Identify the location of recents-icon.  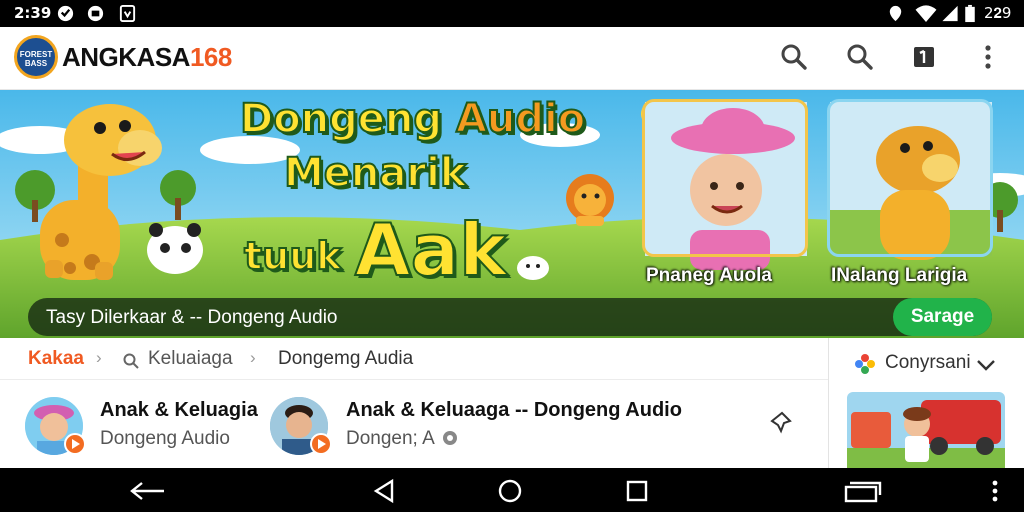
(636, 491).